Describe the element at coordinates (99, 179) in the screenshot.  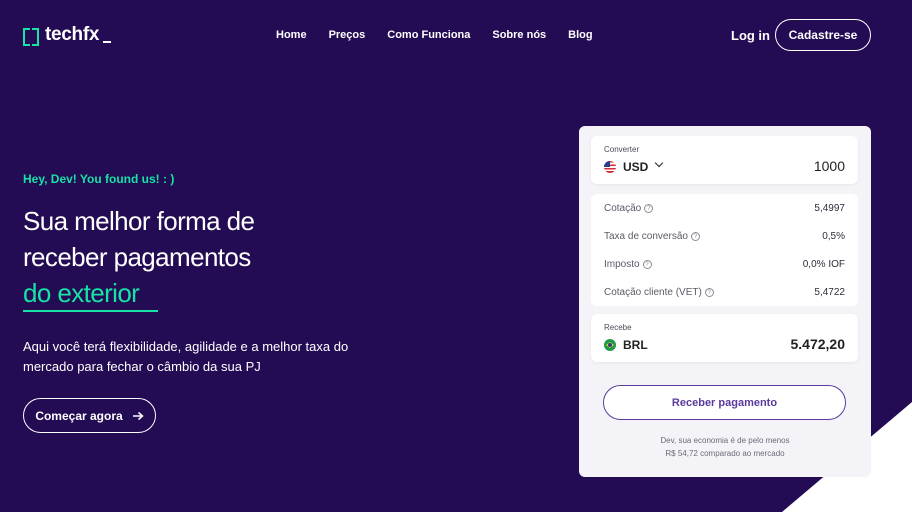
I see `hero-eyebrow: Hey, Dev! You found us! : )` at that location.